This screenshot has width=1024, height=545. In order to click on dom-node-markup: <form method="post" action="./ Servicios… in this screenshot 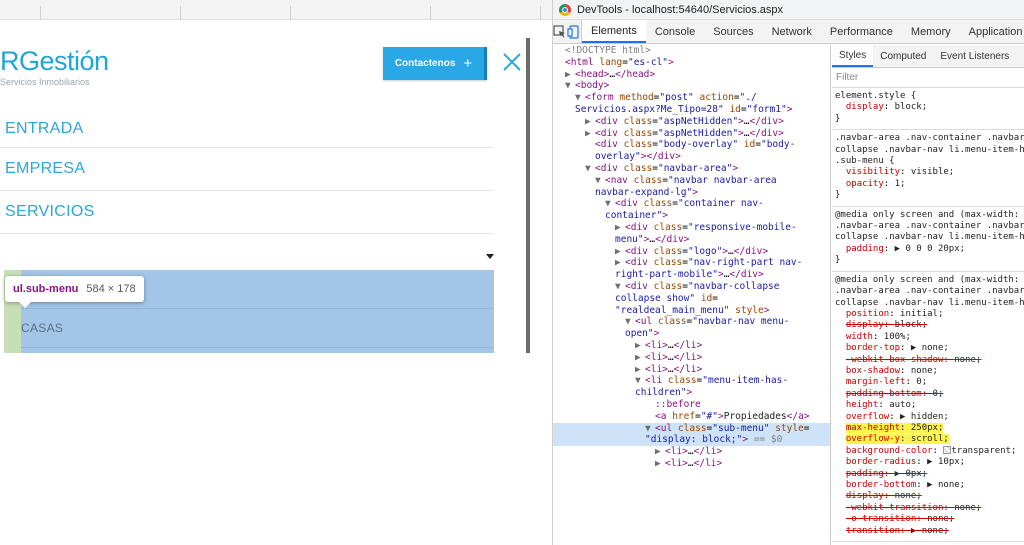, I will do `click(684, 103)`.